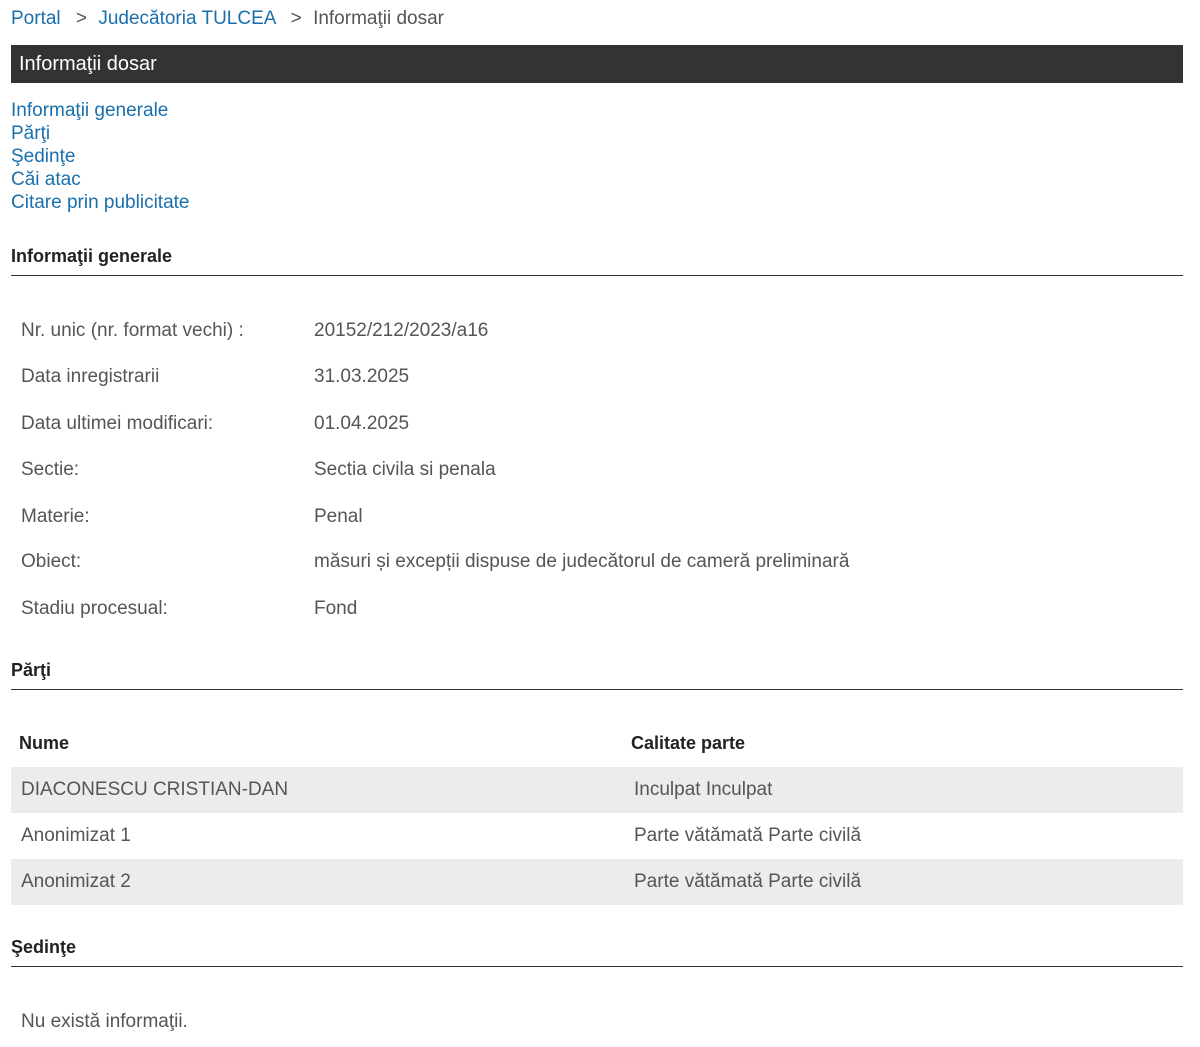 The height and width of the screenshot is (1047, 1200). What do you see at coordinates (76, 881) in the screenshot?
I see `party-name: Anonimizat 2` at bounding box center [76, 881].